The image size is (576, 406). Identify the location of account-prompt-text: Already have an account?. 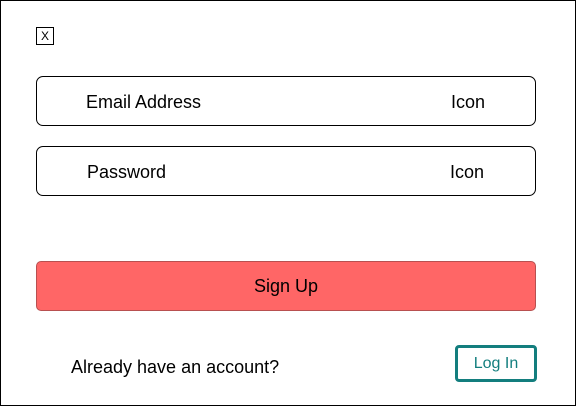
(175, 367).